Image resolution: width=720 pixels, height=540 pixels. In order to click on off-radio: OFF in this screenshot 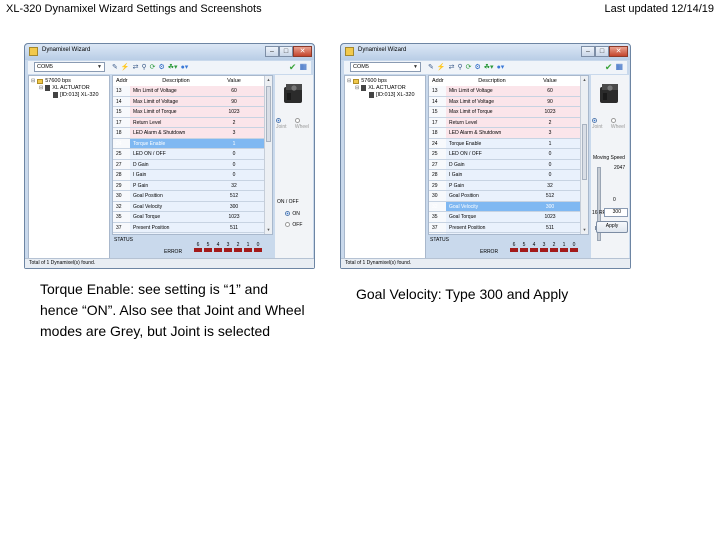, I will do `click(293, 225)`.